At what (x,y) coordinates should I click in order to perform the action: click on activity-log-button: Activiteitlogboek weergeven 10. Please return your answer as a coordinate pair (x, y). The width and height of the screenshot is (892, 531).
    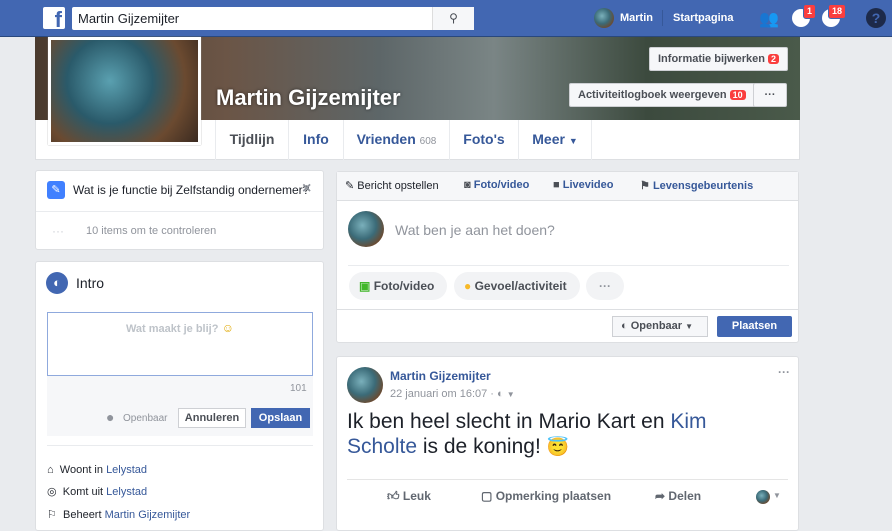
    Looking at the image, I should click on (662, 95).